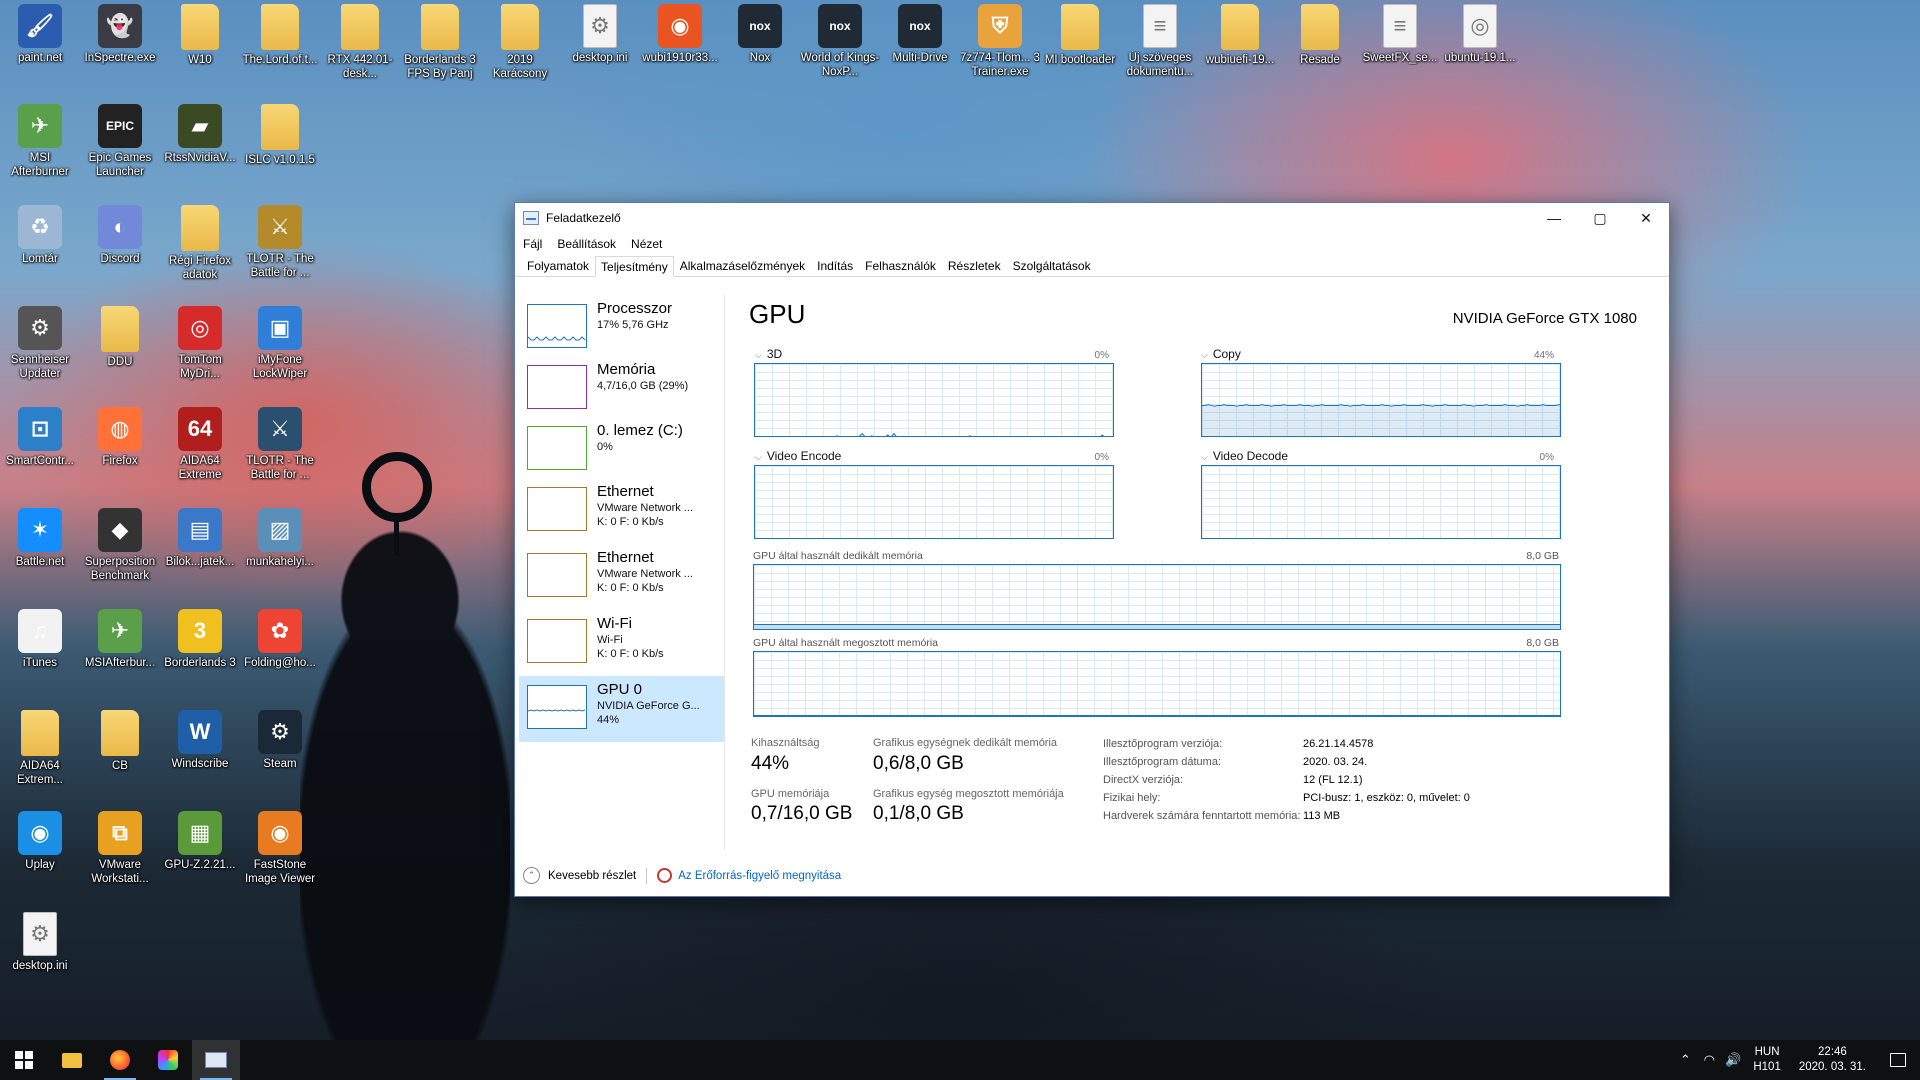  Describe the element at coordinates (120, 34) in the screenshot. I see `desktop-icon: 👻 InSpectre.exe` at that location.